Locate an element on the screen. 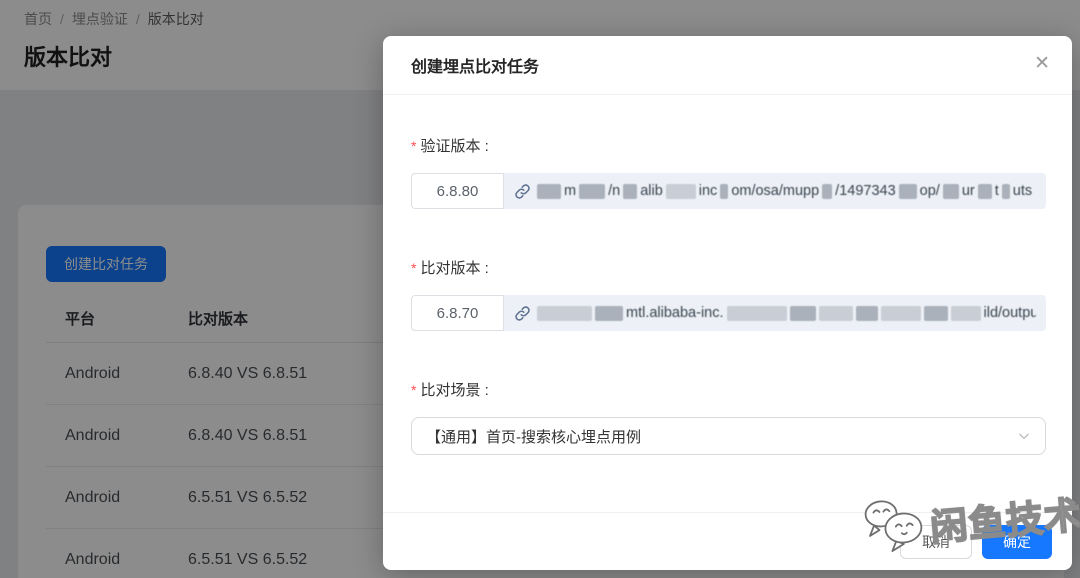  field-label: * 比对版本 : is located at coordinates (450, 268).